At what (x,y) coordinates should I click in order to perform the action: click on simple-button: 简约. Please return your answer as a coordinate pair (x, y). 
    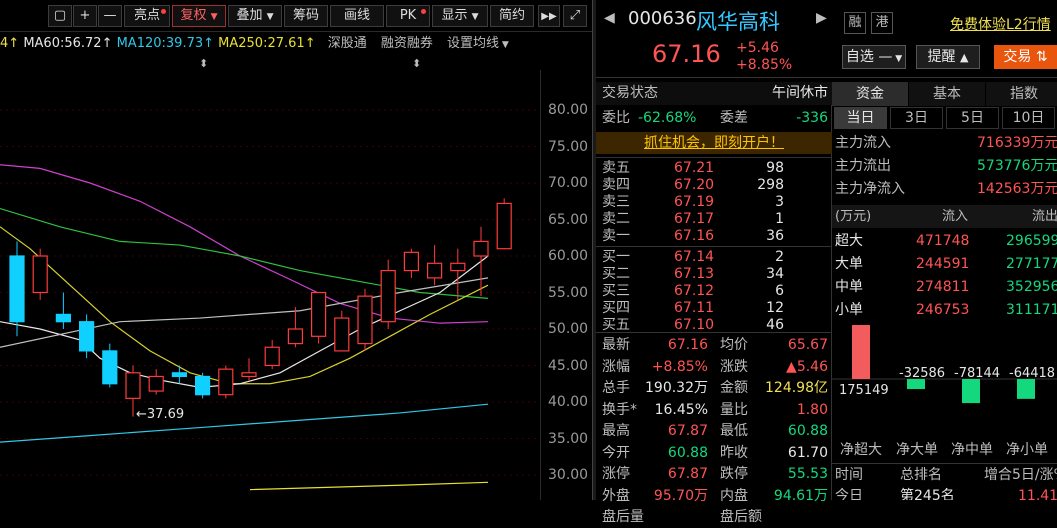
    Looking at the image, I should click on (512, 16).